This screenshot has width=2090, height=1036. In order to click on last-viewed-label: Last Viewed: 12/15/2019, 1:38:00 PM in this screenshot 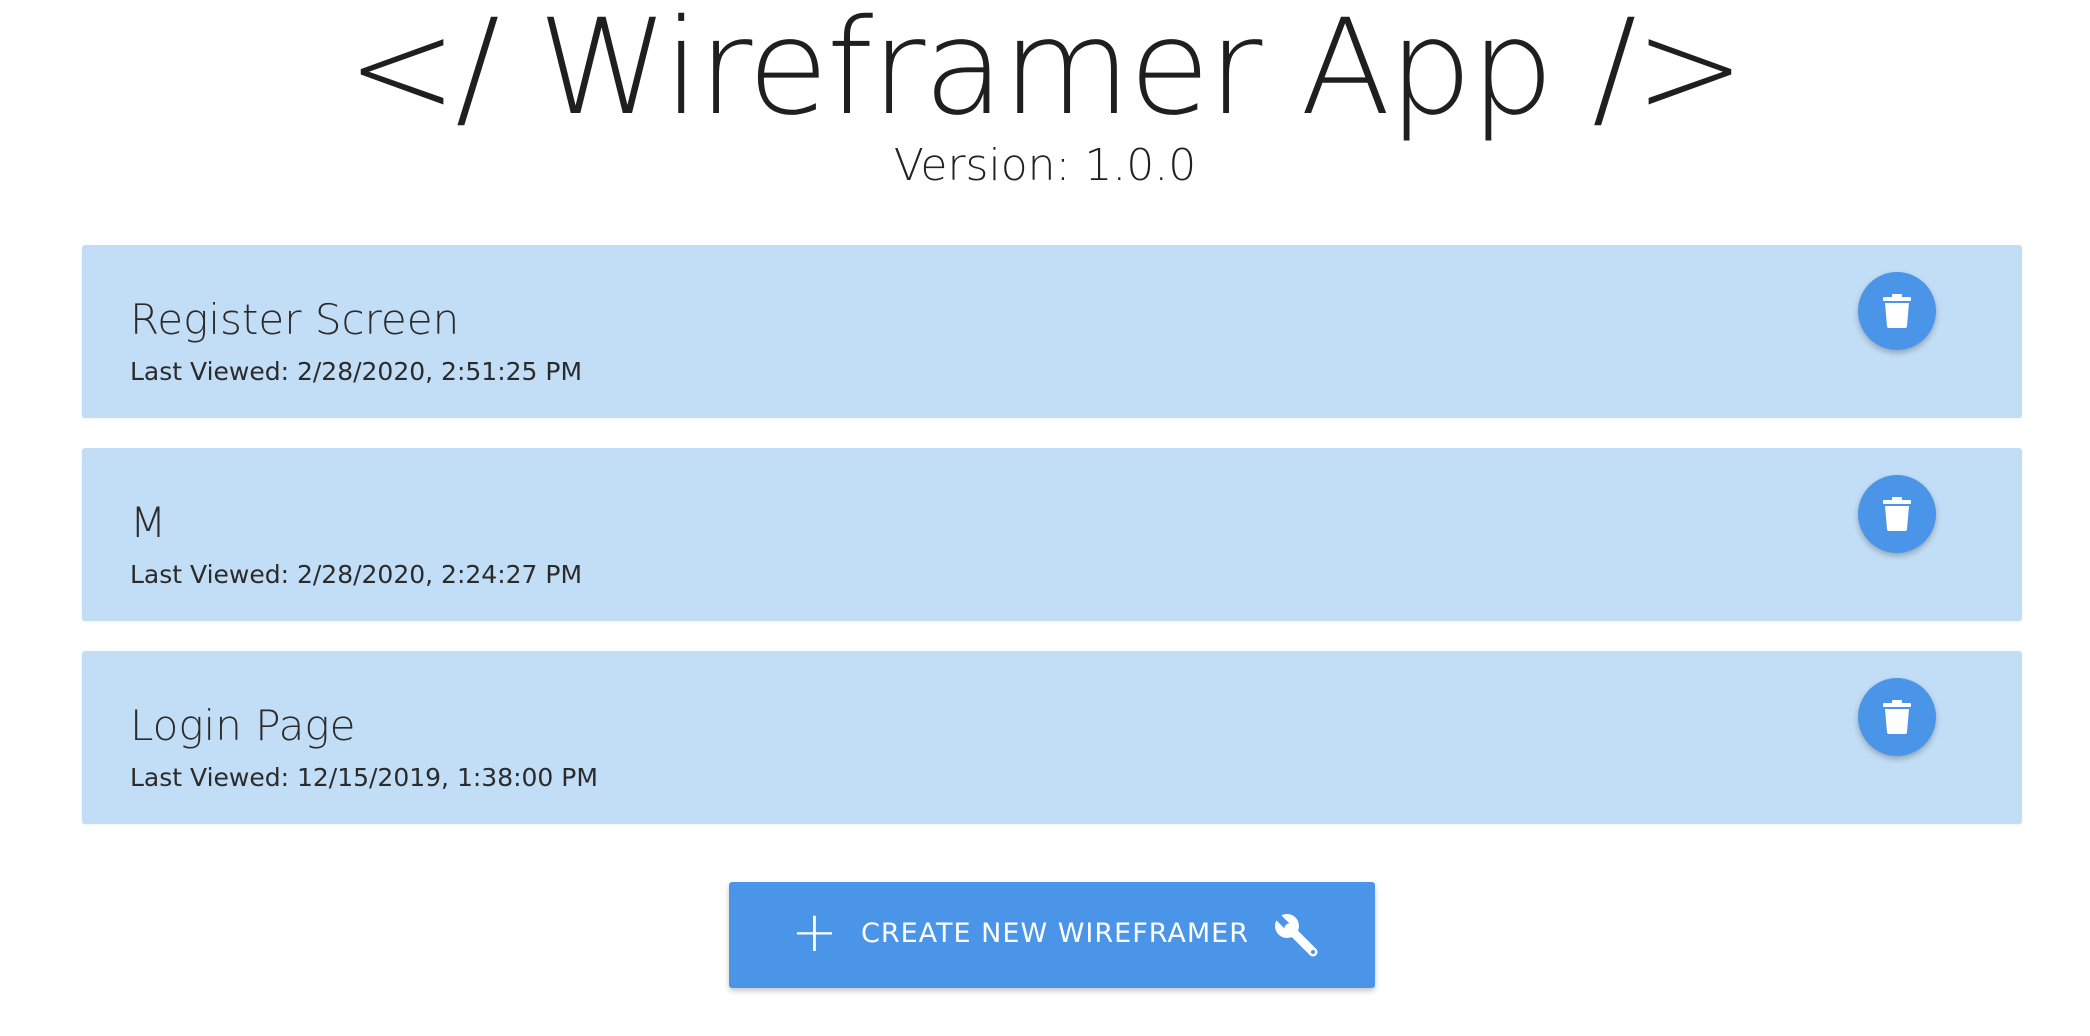, I will do `click(364, 777)`.